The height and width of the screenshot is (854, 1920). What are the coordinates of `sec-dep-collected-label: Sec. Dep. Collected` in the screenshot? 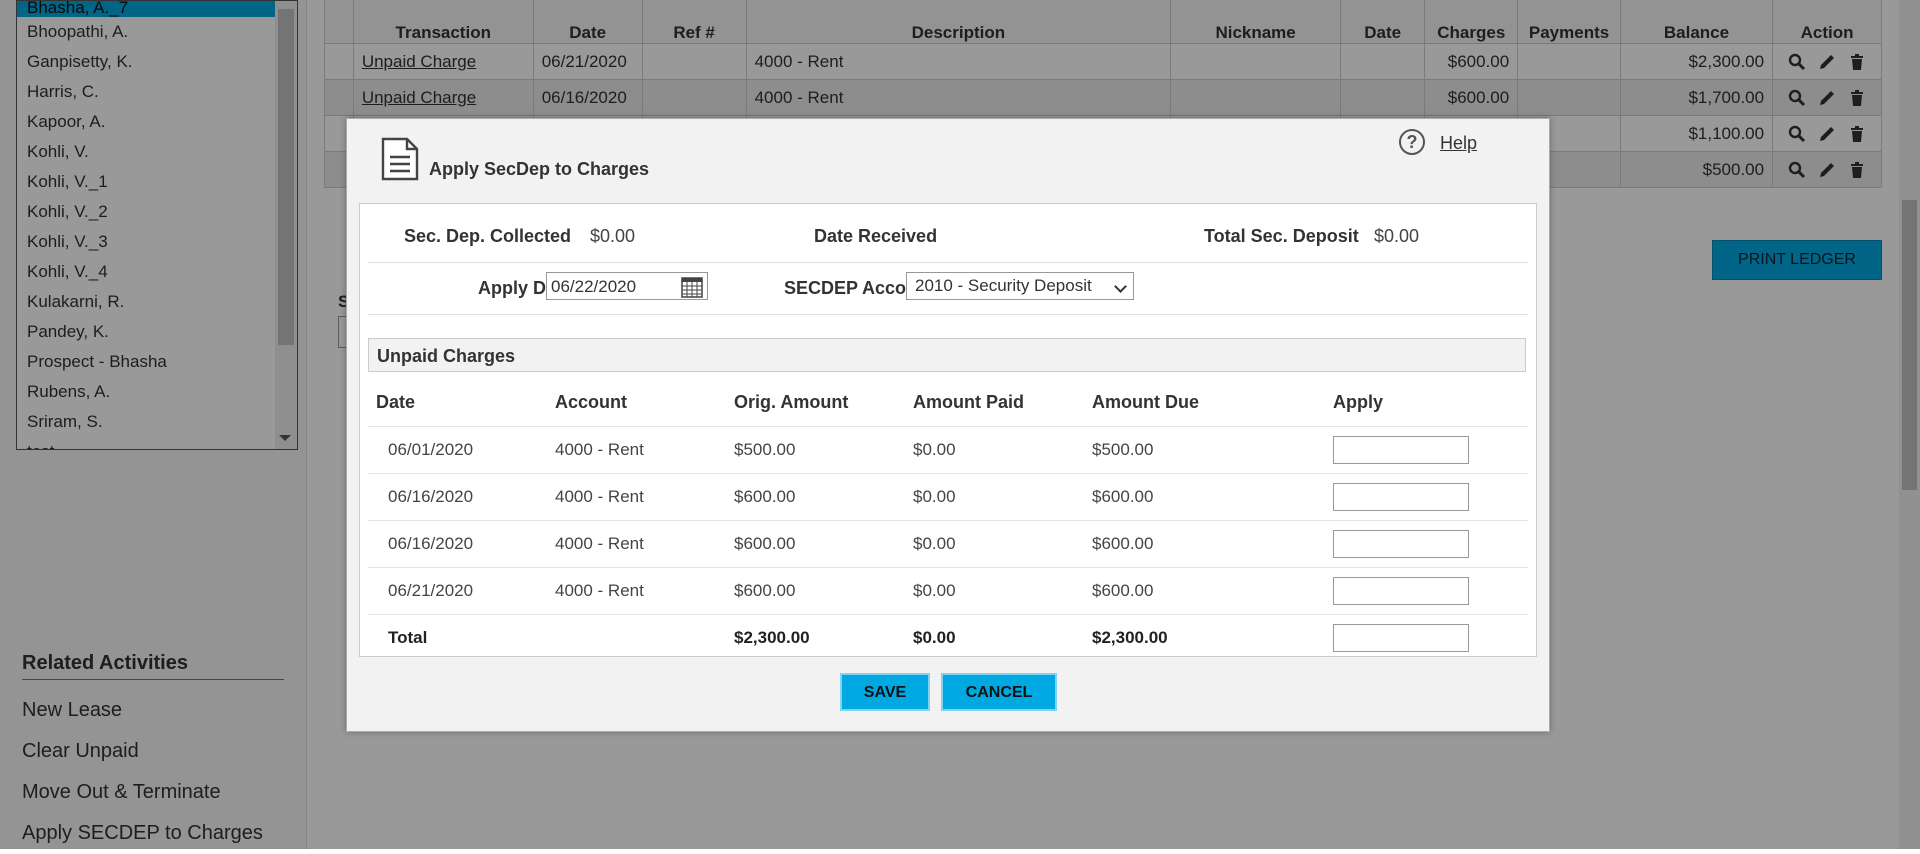 It's located at (488, 236).